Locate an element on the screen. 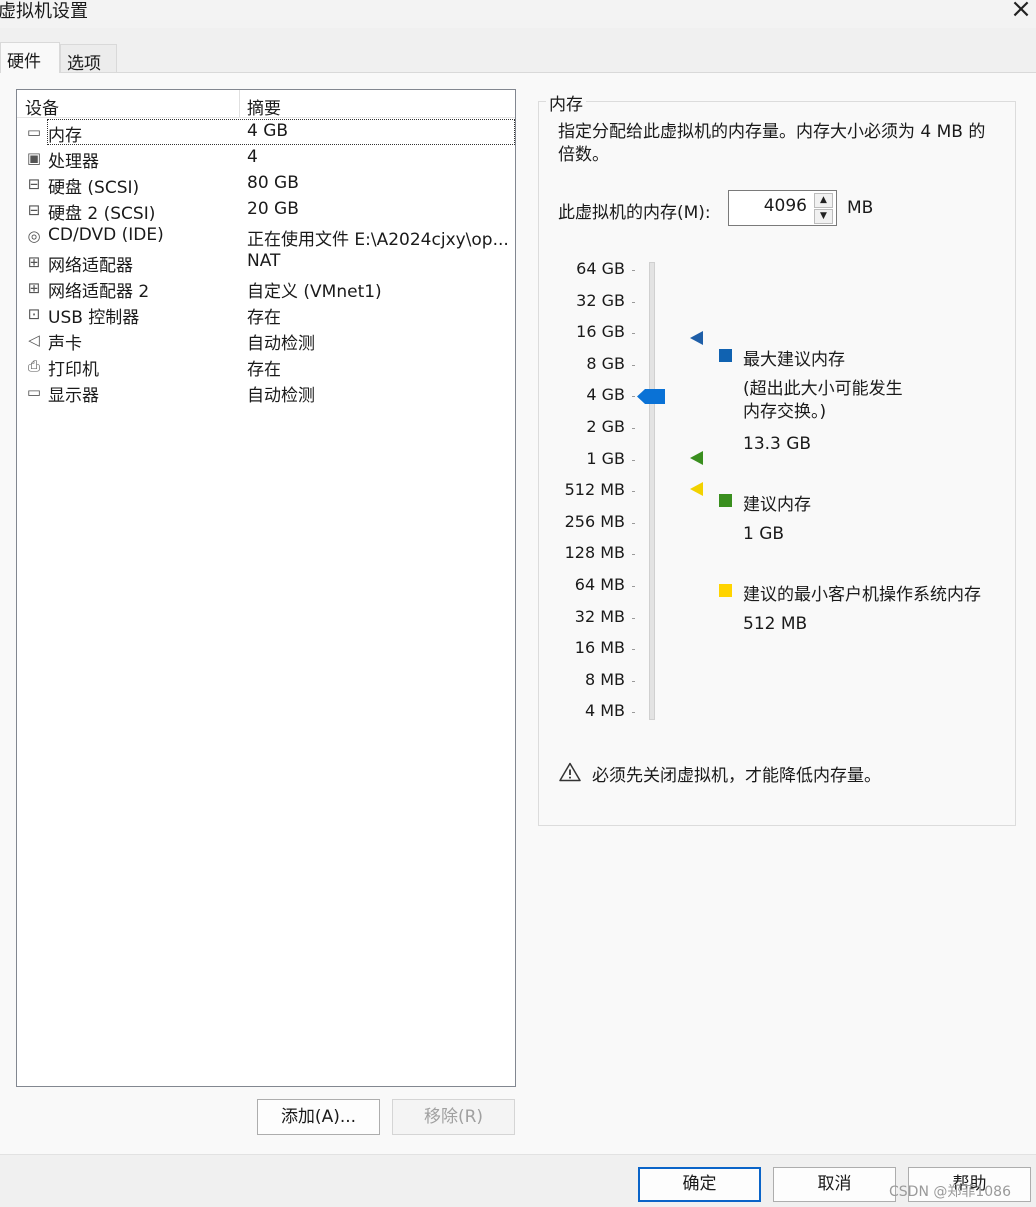  device-row: ▭ 显示器 自动检测 is located at coordinates (266, 392).